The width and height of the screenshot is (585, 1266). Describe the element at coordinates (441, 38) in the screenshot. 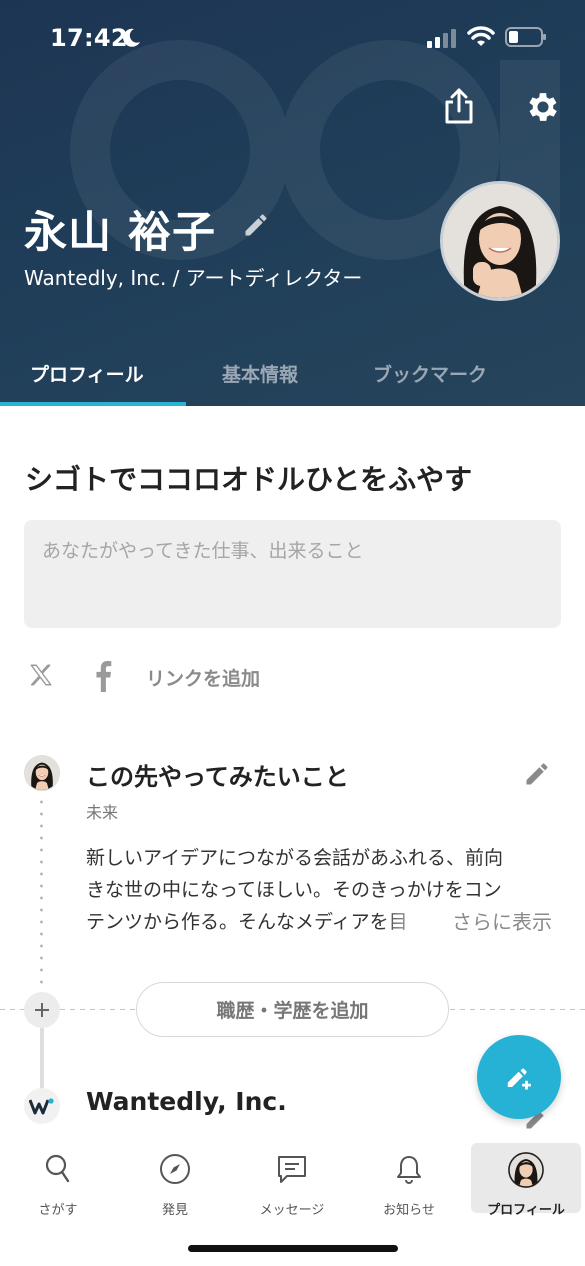

I see `cellular-signal-icon` at that location.